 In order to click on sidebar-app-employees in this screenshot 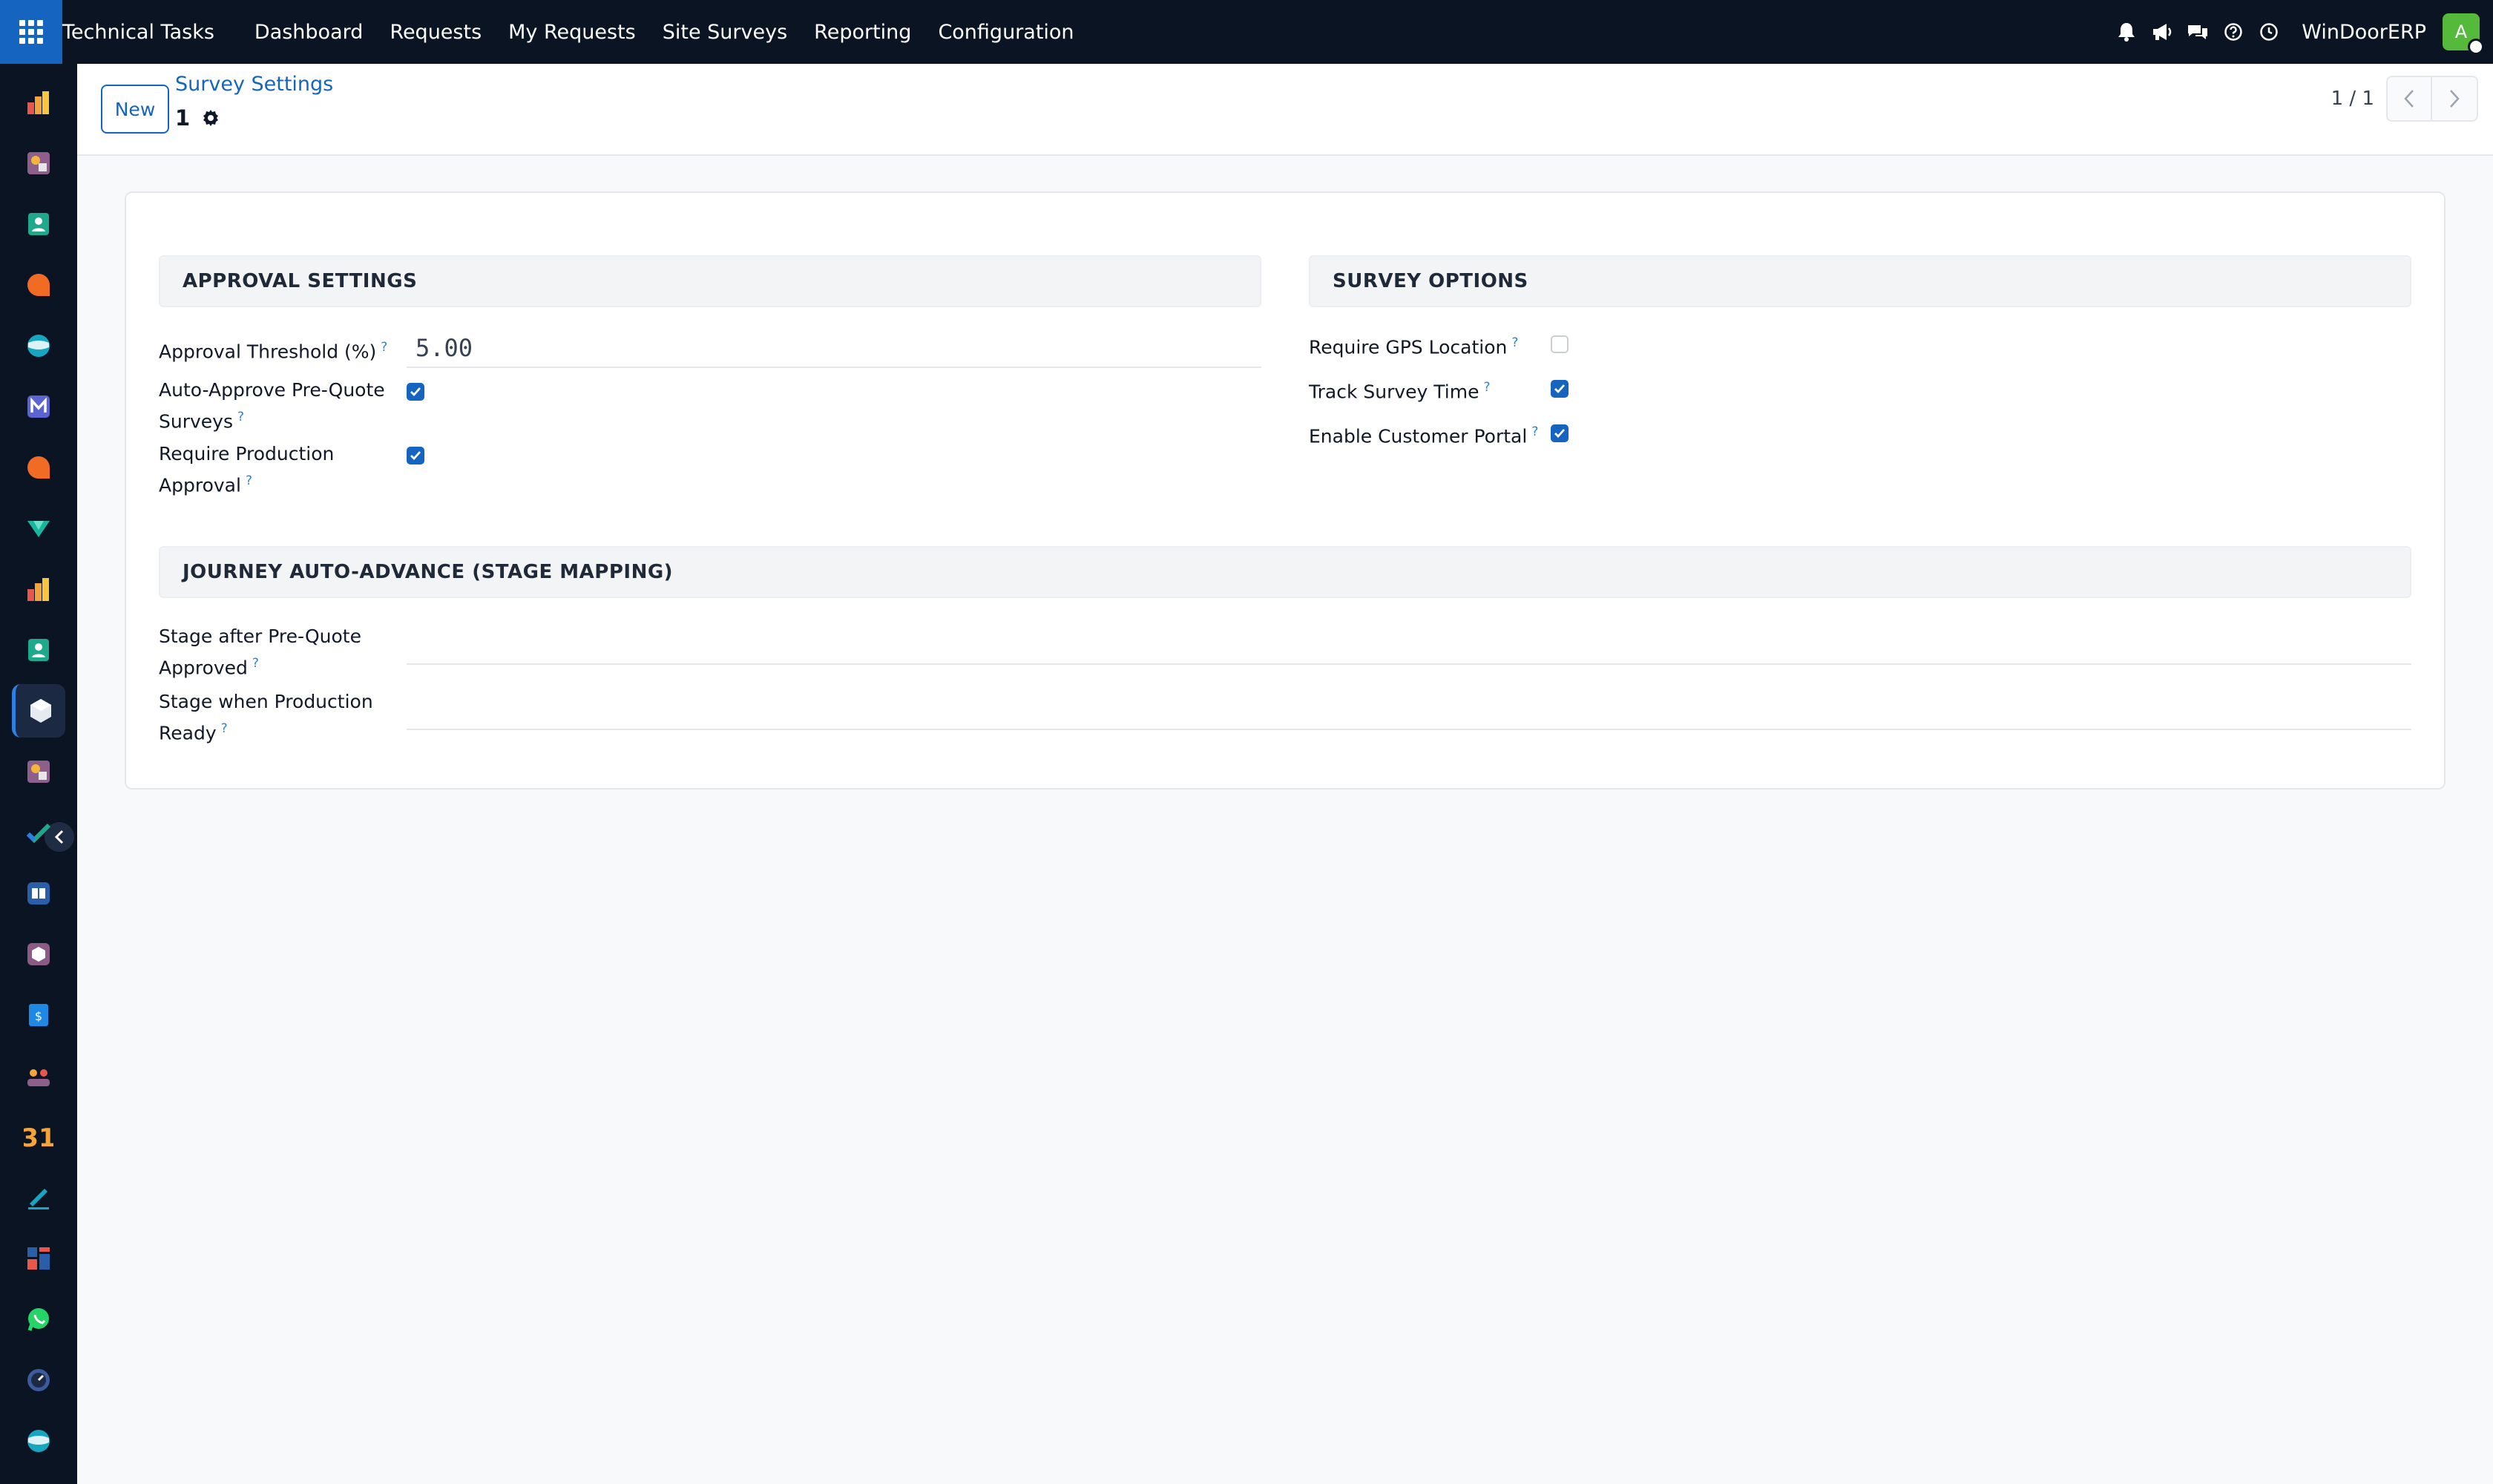, I will do `click(38, 650)`.